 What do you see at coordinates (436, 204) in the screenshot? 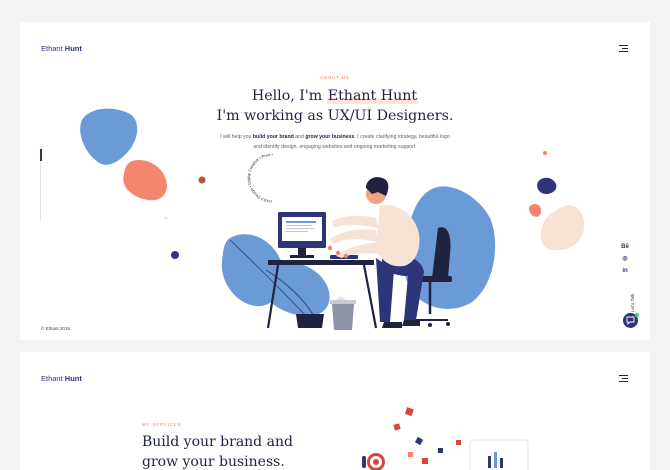
I see `blue-circle` at bounding box center [436, 204].